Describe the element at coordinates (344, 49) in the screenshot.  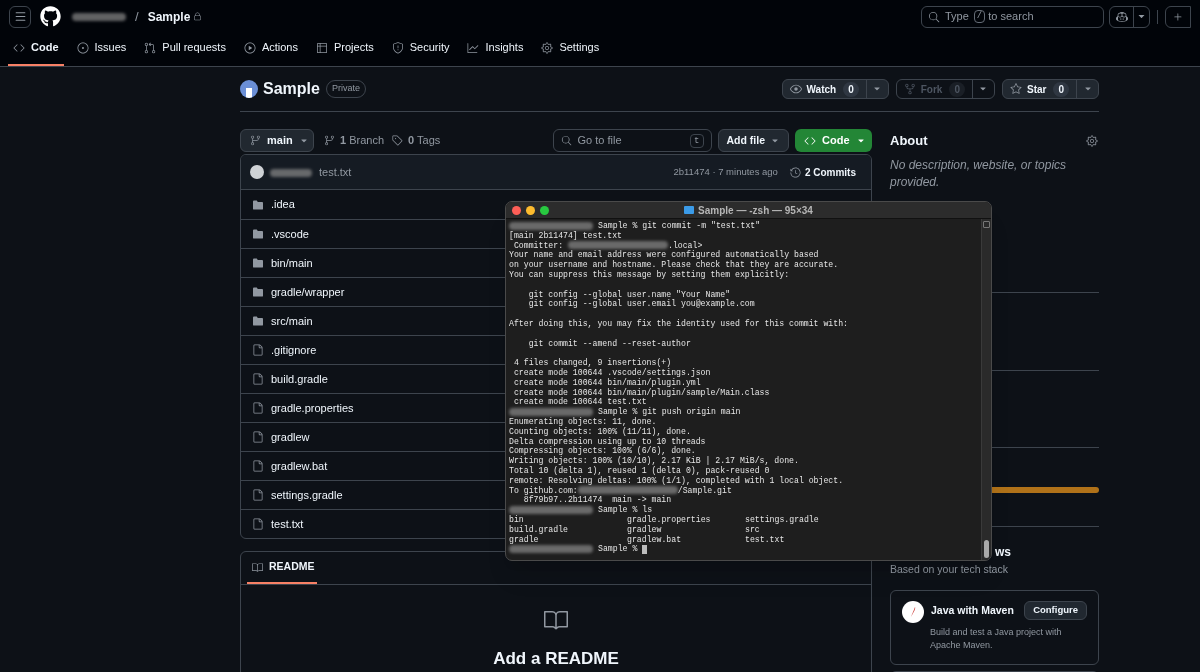
I see `nav-tab: Projects` at that location.